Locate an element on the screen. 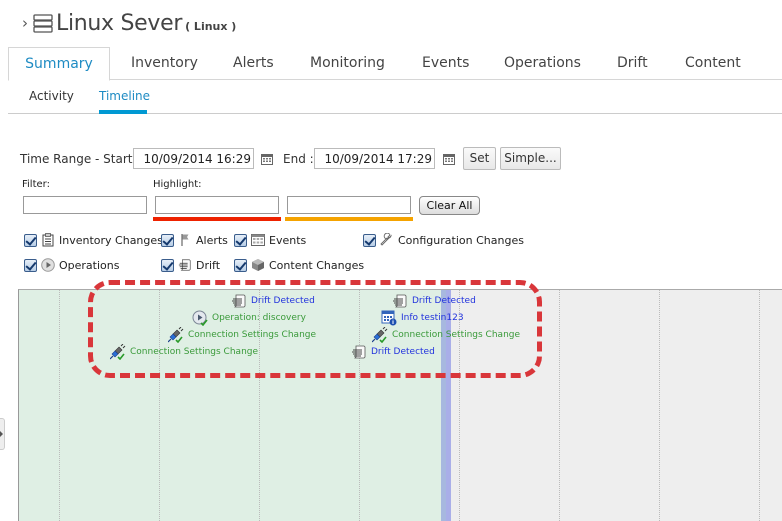 The width and height of the screenshot is (782, 521). checkbox-label: Operations is located at coordinates (89, 265).